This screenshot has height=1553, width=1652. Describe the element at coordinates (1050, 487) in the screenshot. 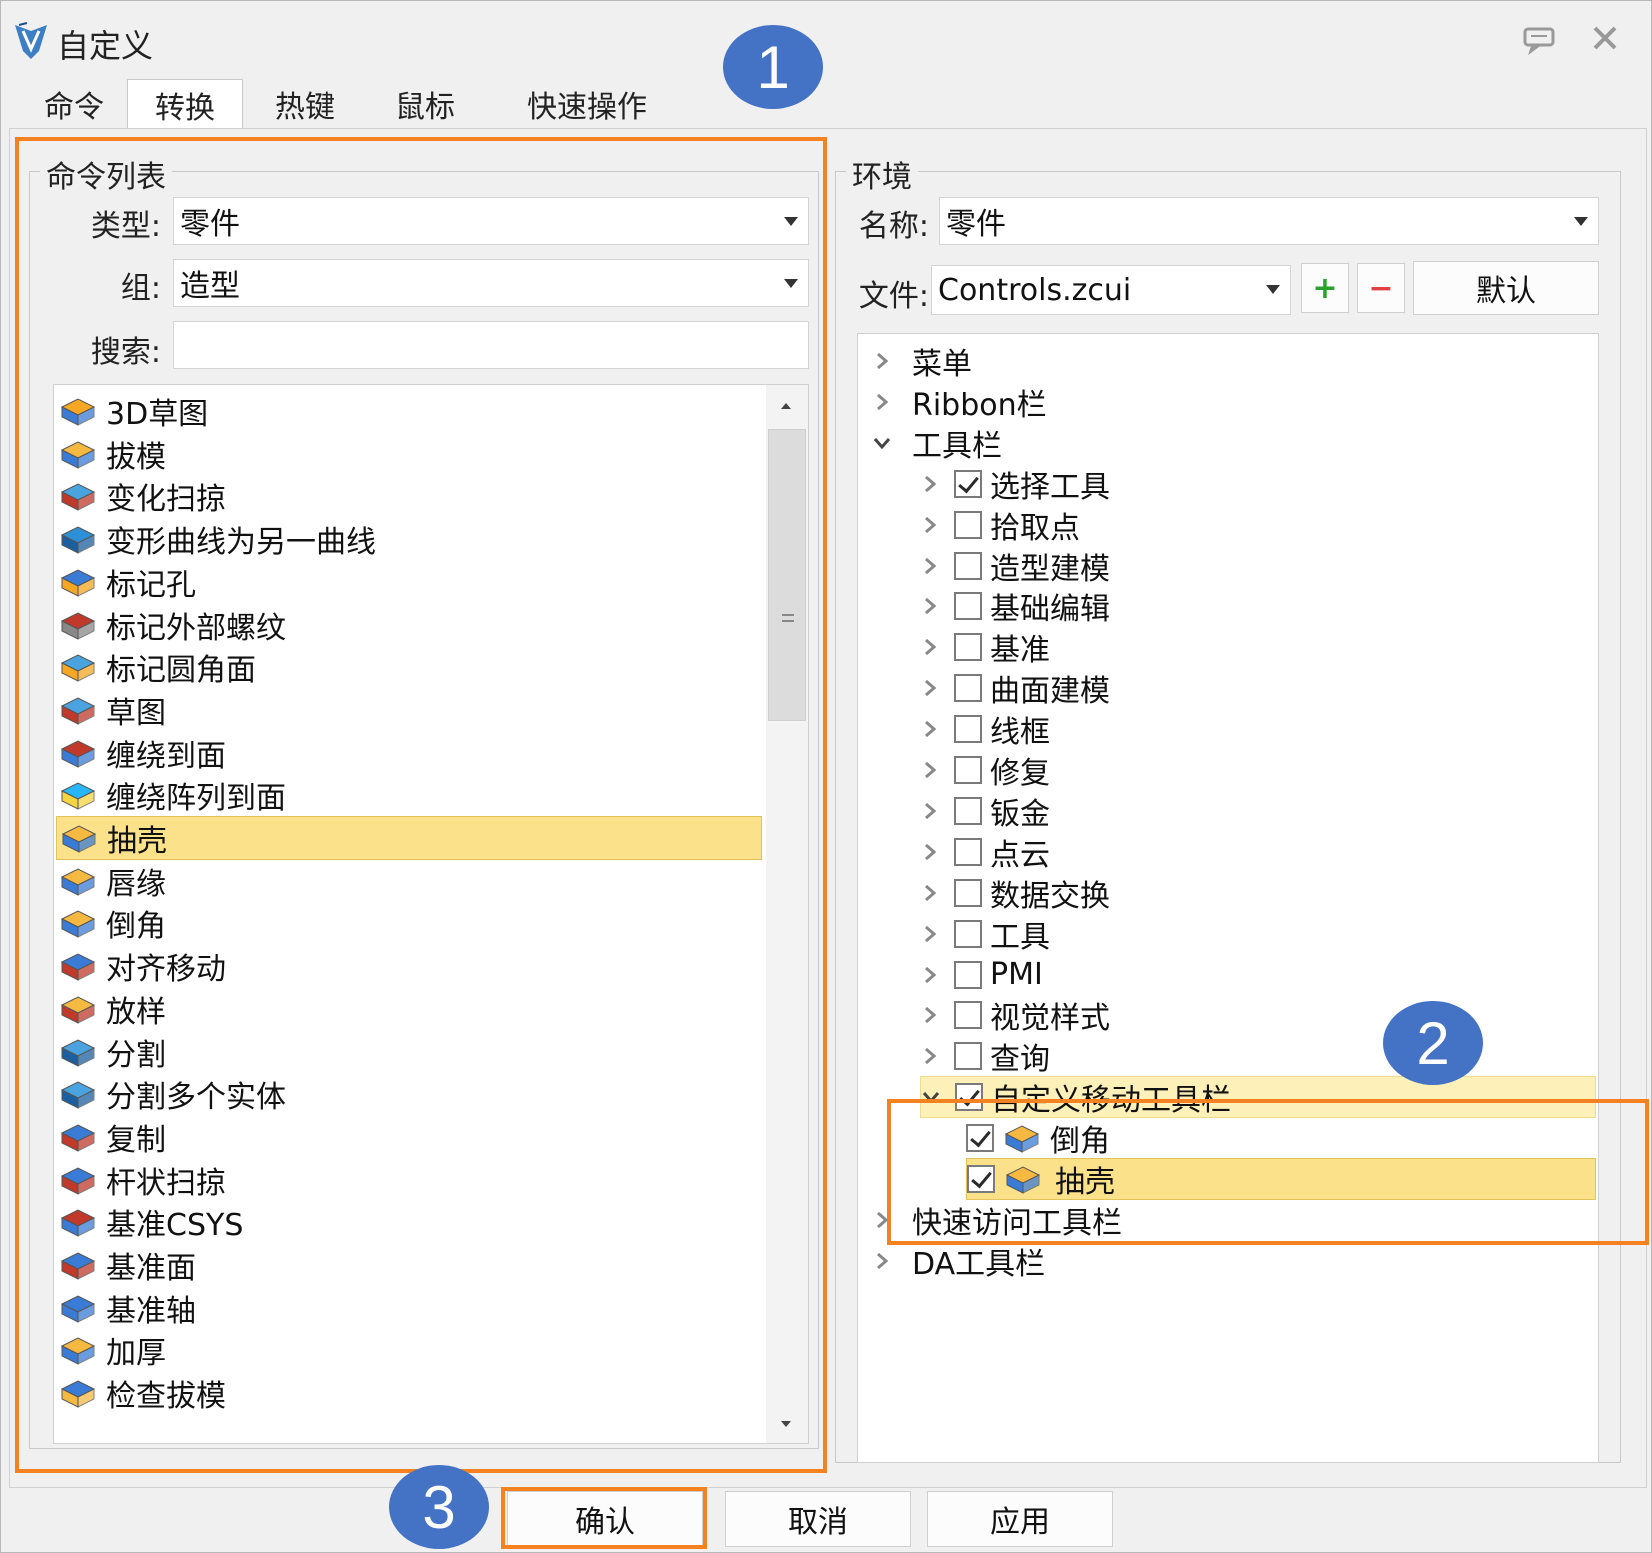

I see `tree-node-label: 选择工具` at that location.